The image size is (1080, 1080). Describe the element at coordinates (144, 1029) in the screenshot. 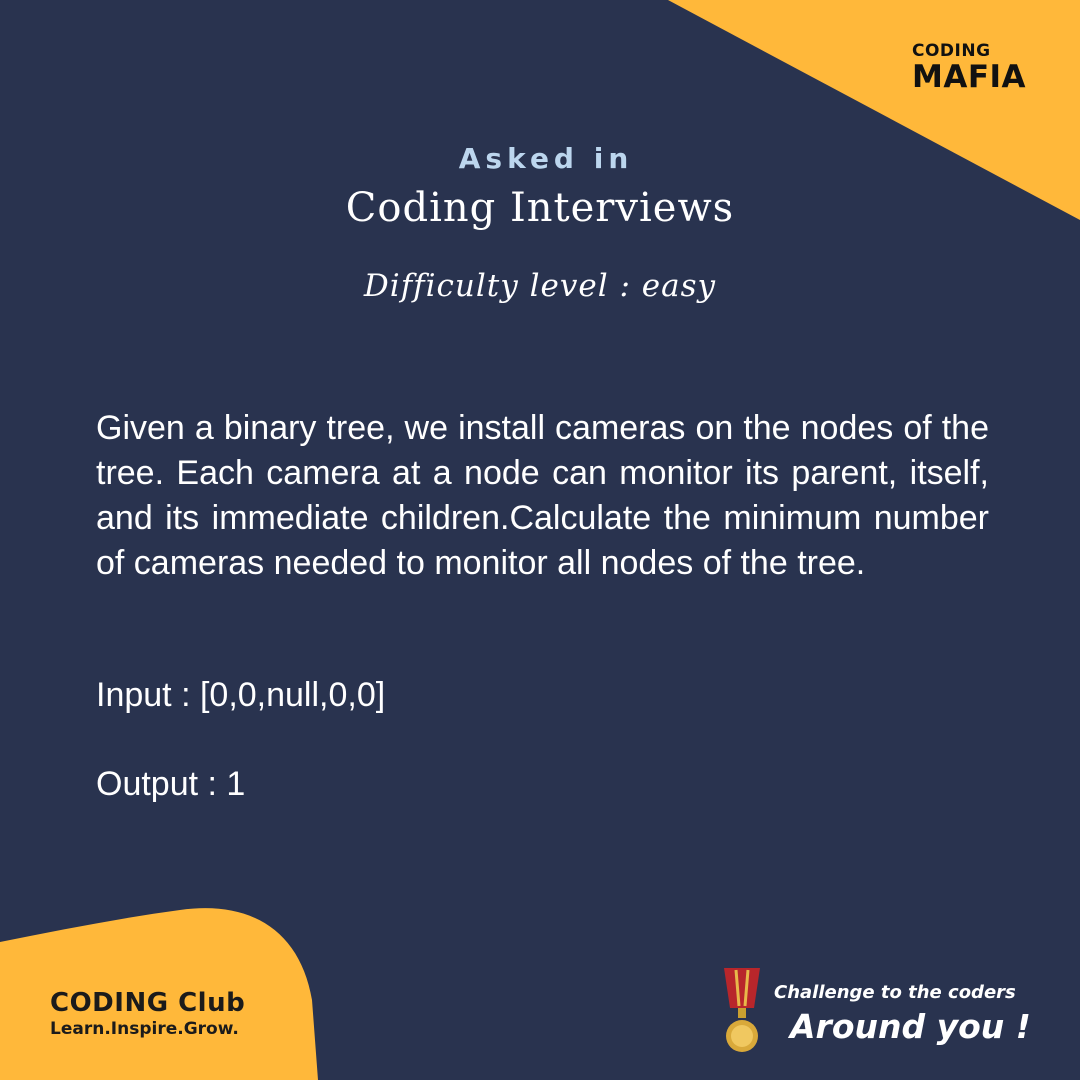

I see `club-tagline: Learn.Inspire.Grow.` at that location.